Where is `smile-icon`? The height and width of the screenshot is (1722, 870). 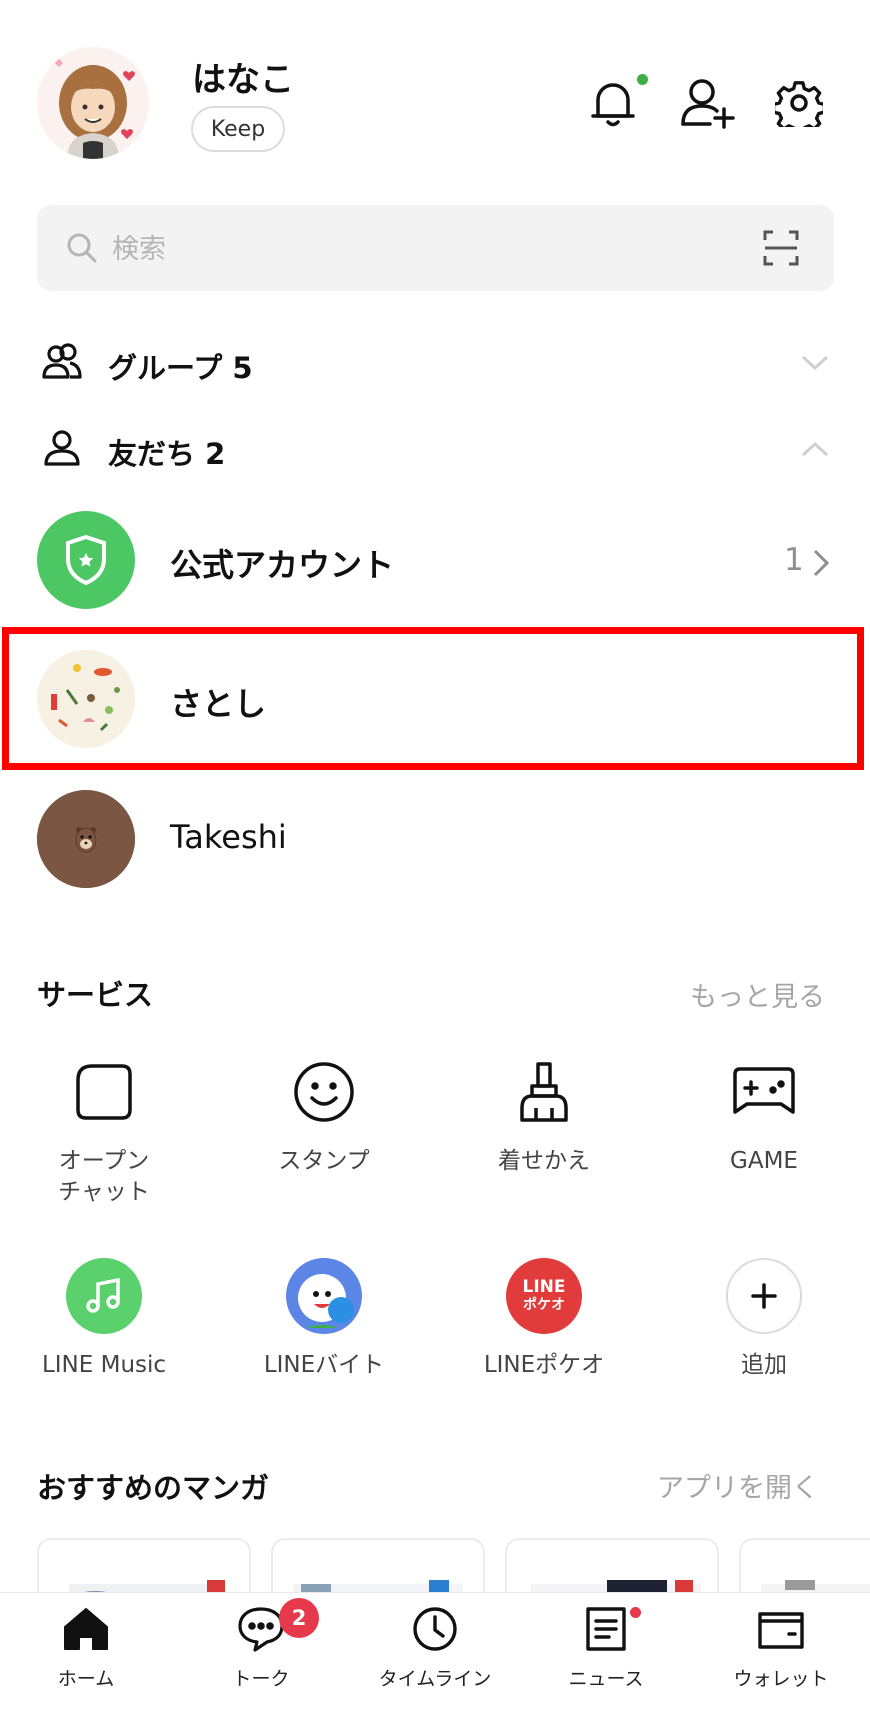 smile-icon is located at coordinates (324, 1092).